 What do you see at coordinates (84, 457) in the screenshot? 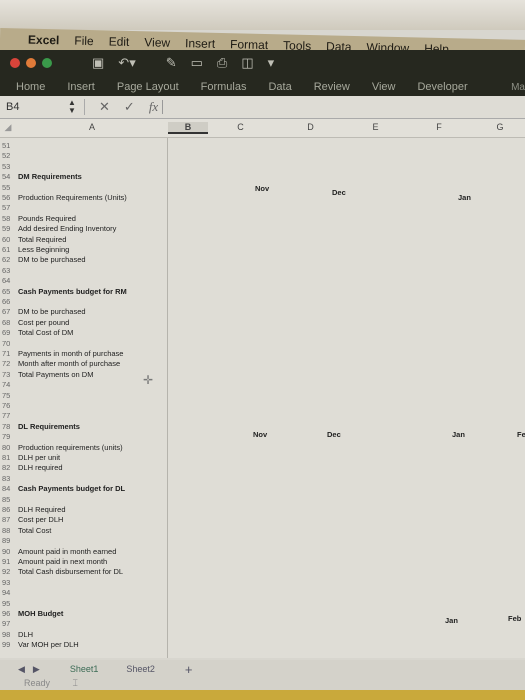
I see `table-row: 81 DLH per unit` at bounding box center [84, 457].